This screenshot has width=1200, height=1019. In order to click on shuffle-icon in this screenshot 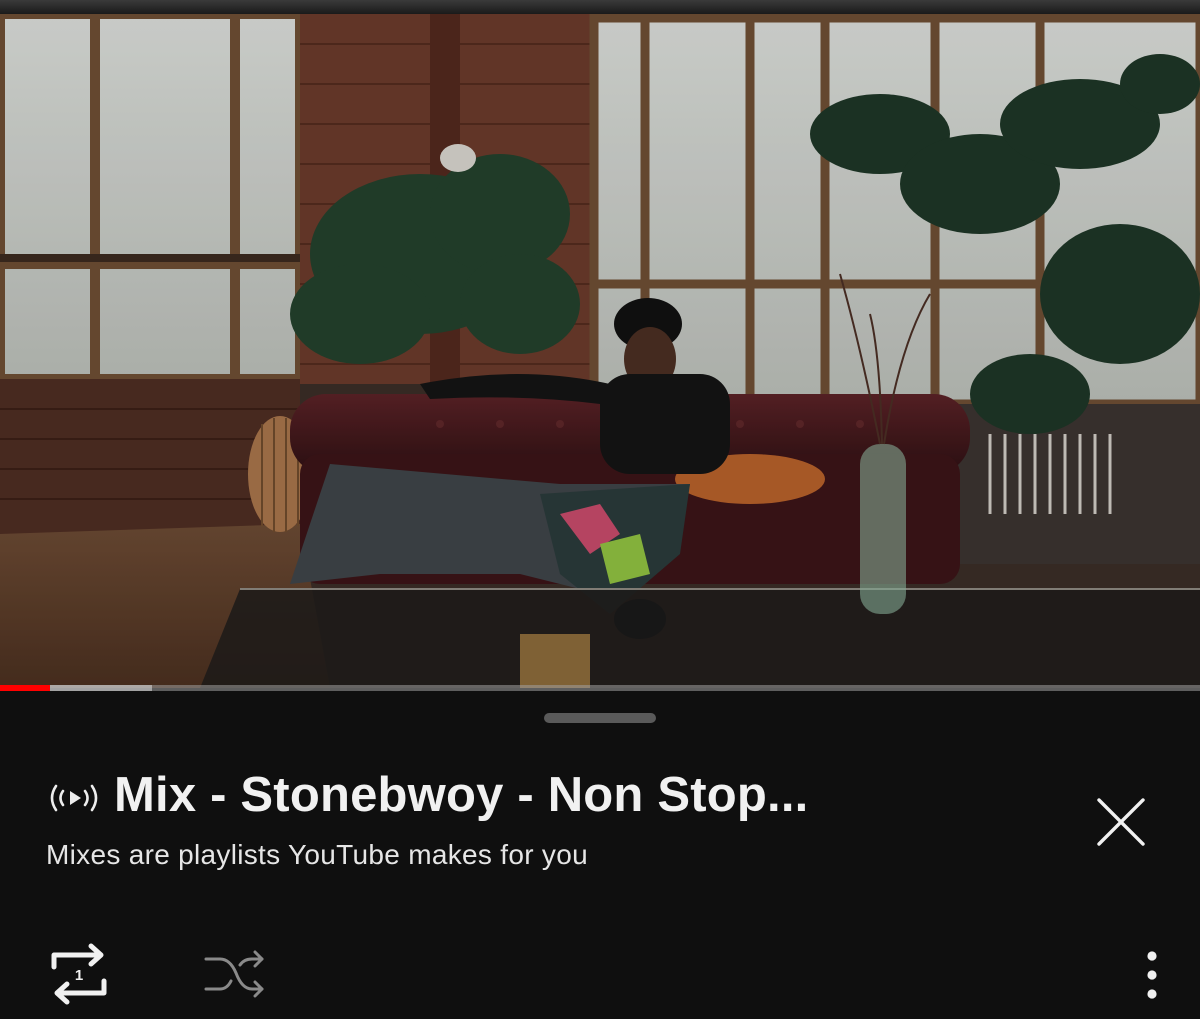, I will do `click(234, 974)`.